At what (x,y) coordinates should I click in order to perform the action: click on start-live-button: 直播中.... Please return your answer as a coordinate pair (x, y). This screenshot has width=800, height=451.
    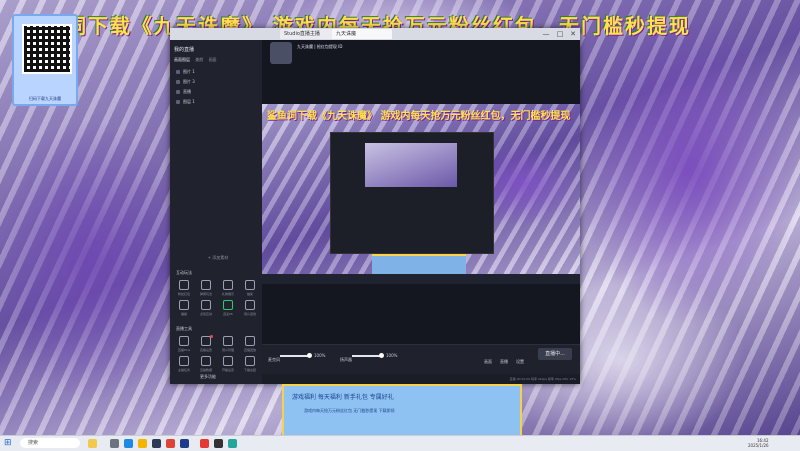
    Looking at the image, I should click on (555, 354).